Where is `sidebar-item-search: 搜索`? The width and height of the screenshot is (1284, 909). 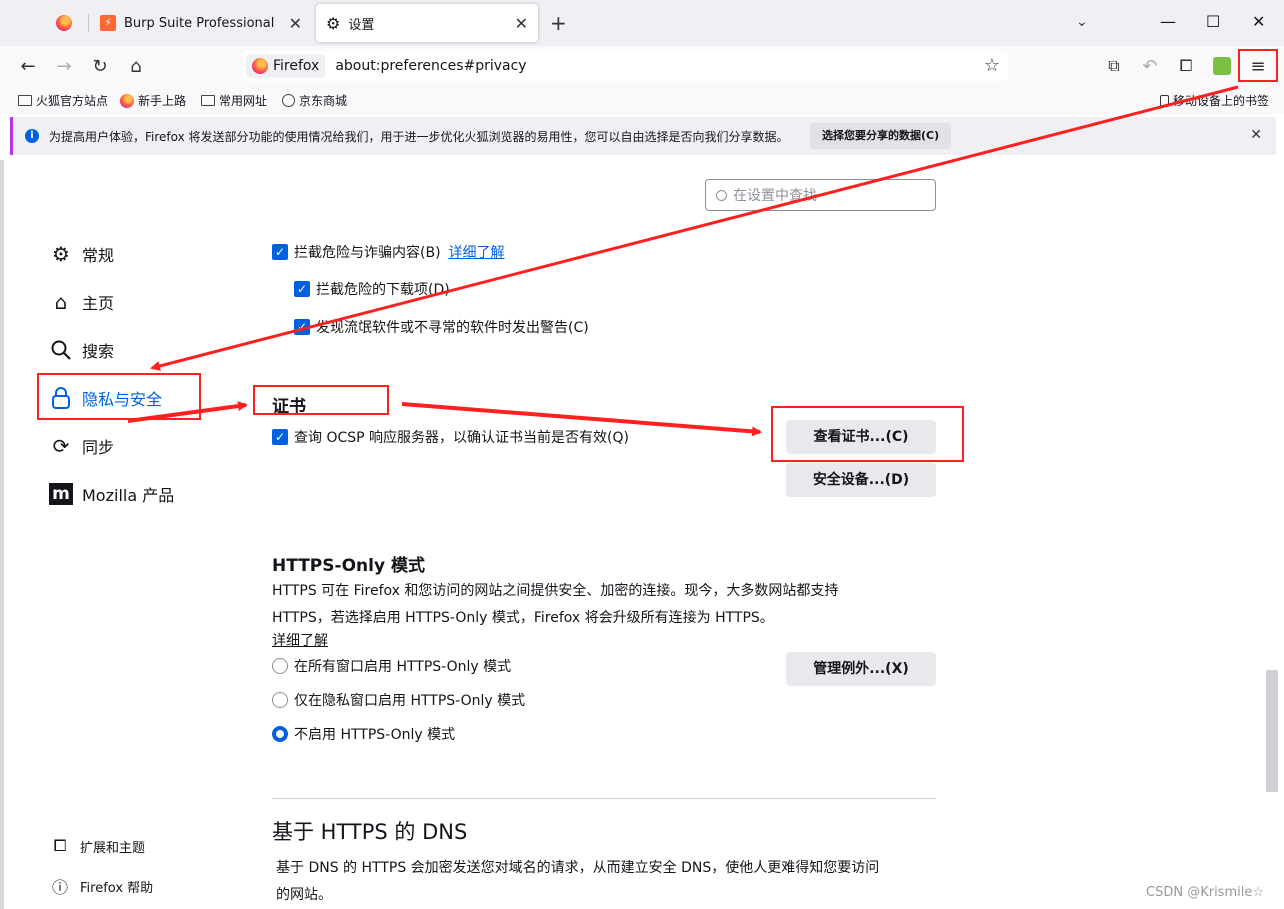
sidebar-item-search: 搜索 is located at coordinates (81, 350).